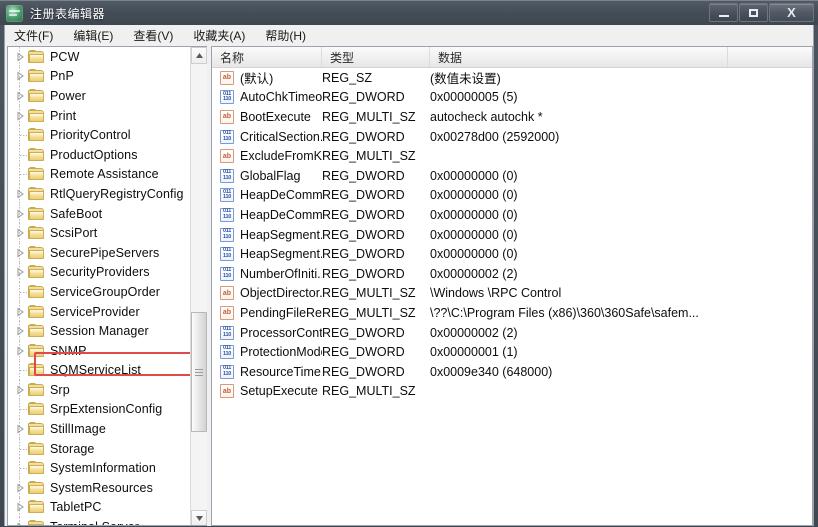  Describe the element at coordinates (770, 57) in the screenshot. I see `column-header-filler` at that location.